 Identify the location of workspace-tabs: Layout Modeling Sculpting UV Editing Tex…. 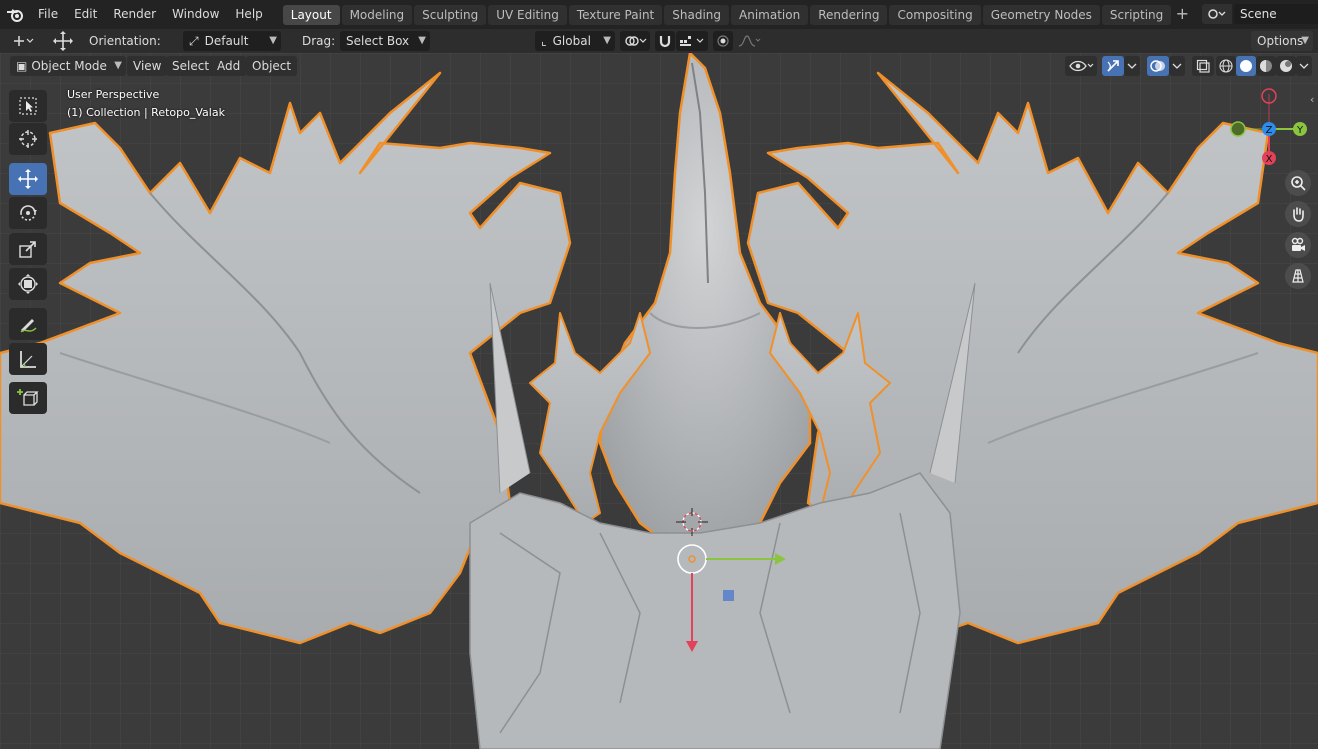
(737, 14).